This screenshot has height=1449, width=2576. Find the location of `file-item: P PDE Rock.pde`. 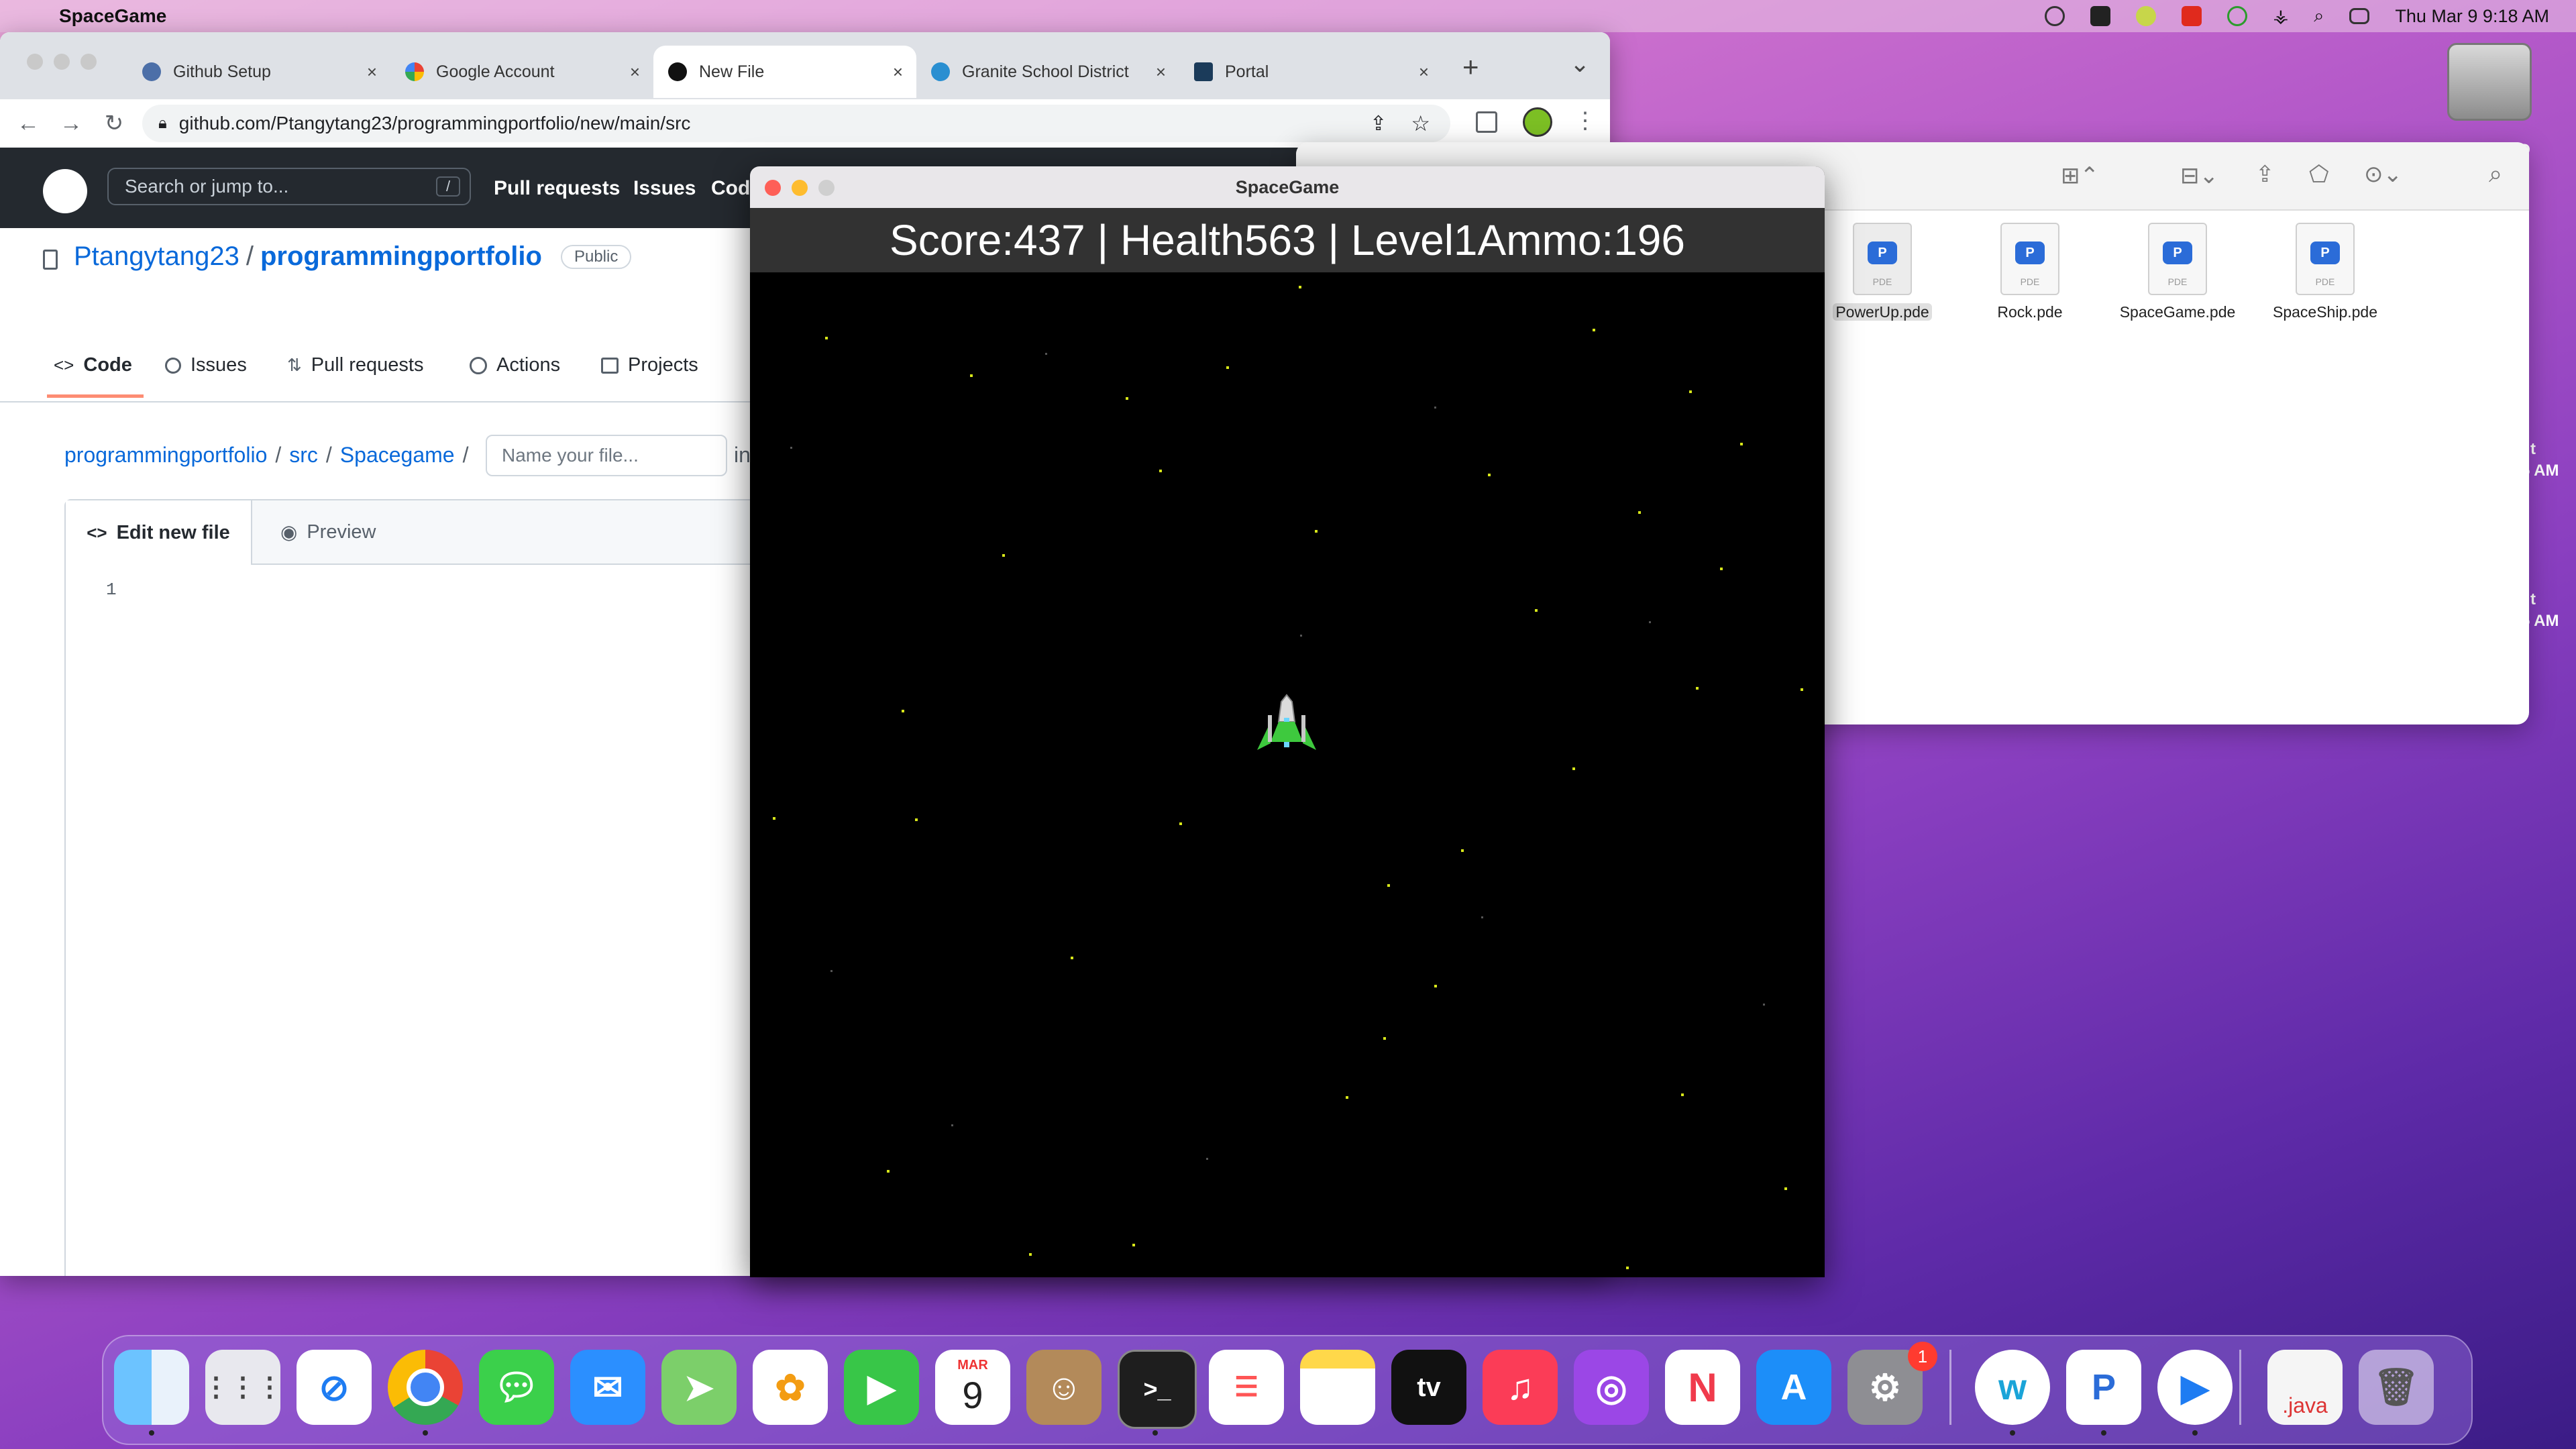

file-item: P PDE Rock.pde is located at coordinates (2030, 272).